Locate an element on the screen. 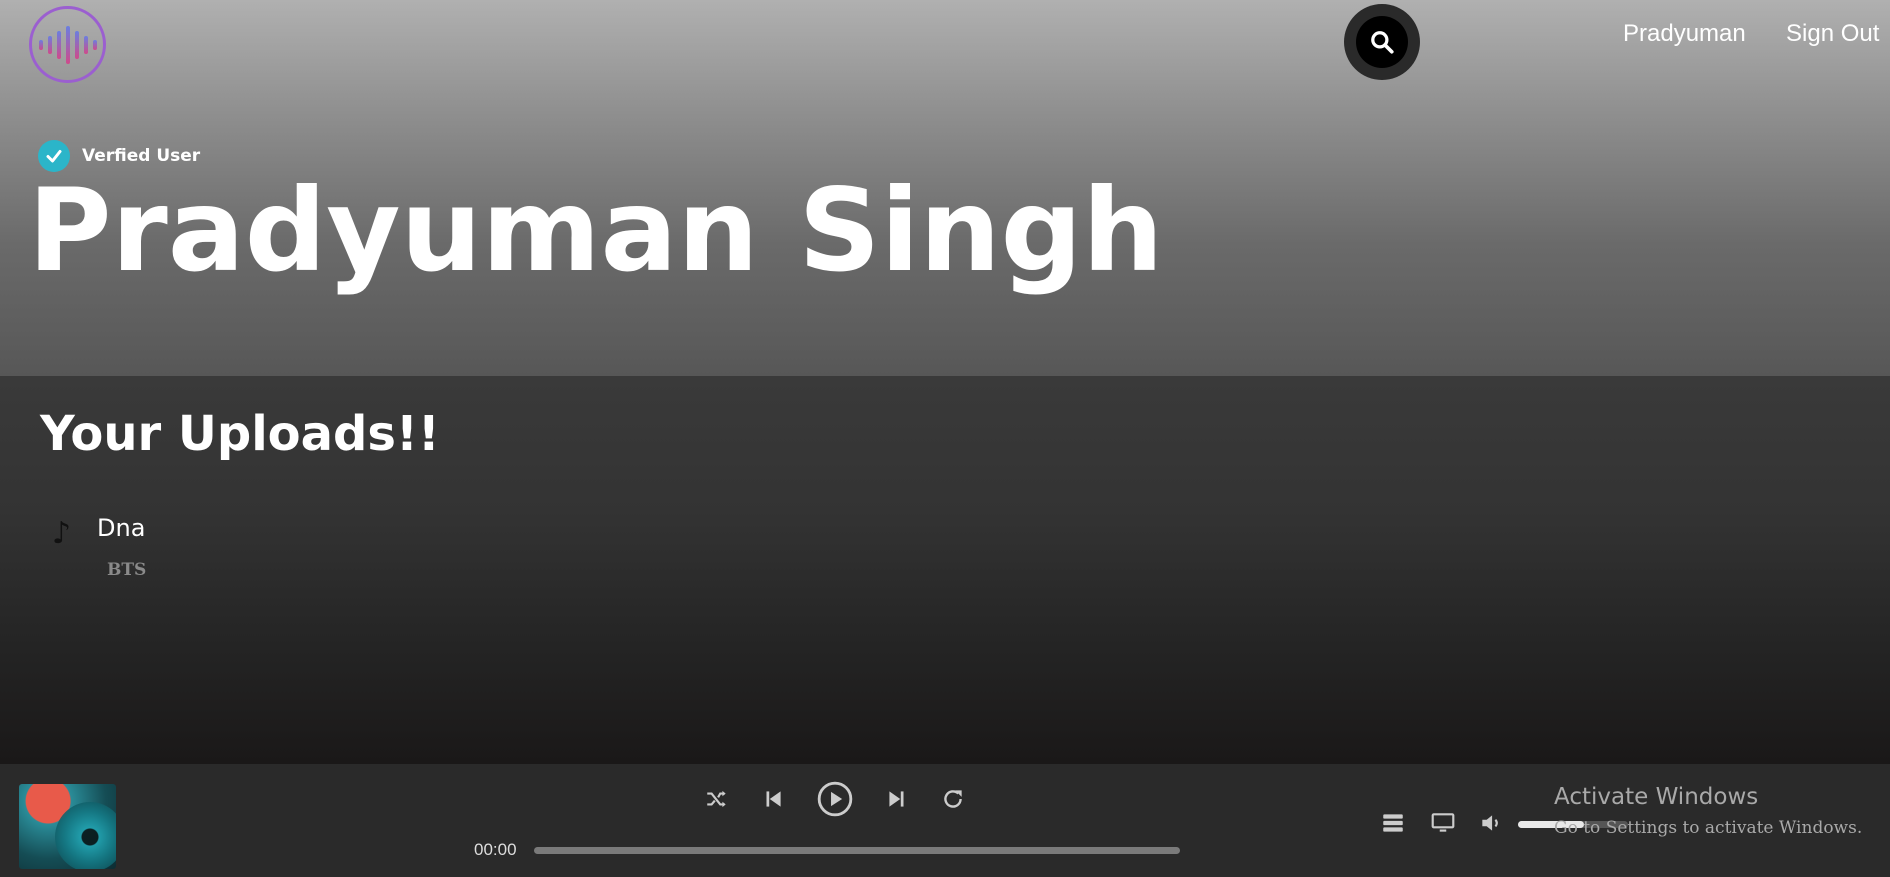 The width and height of the screenshot is (1890, 877). verified-label: Verfied User is located at coordinates (141, 156).